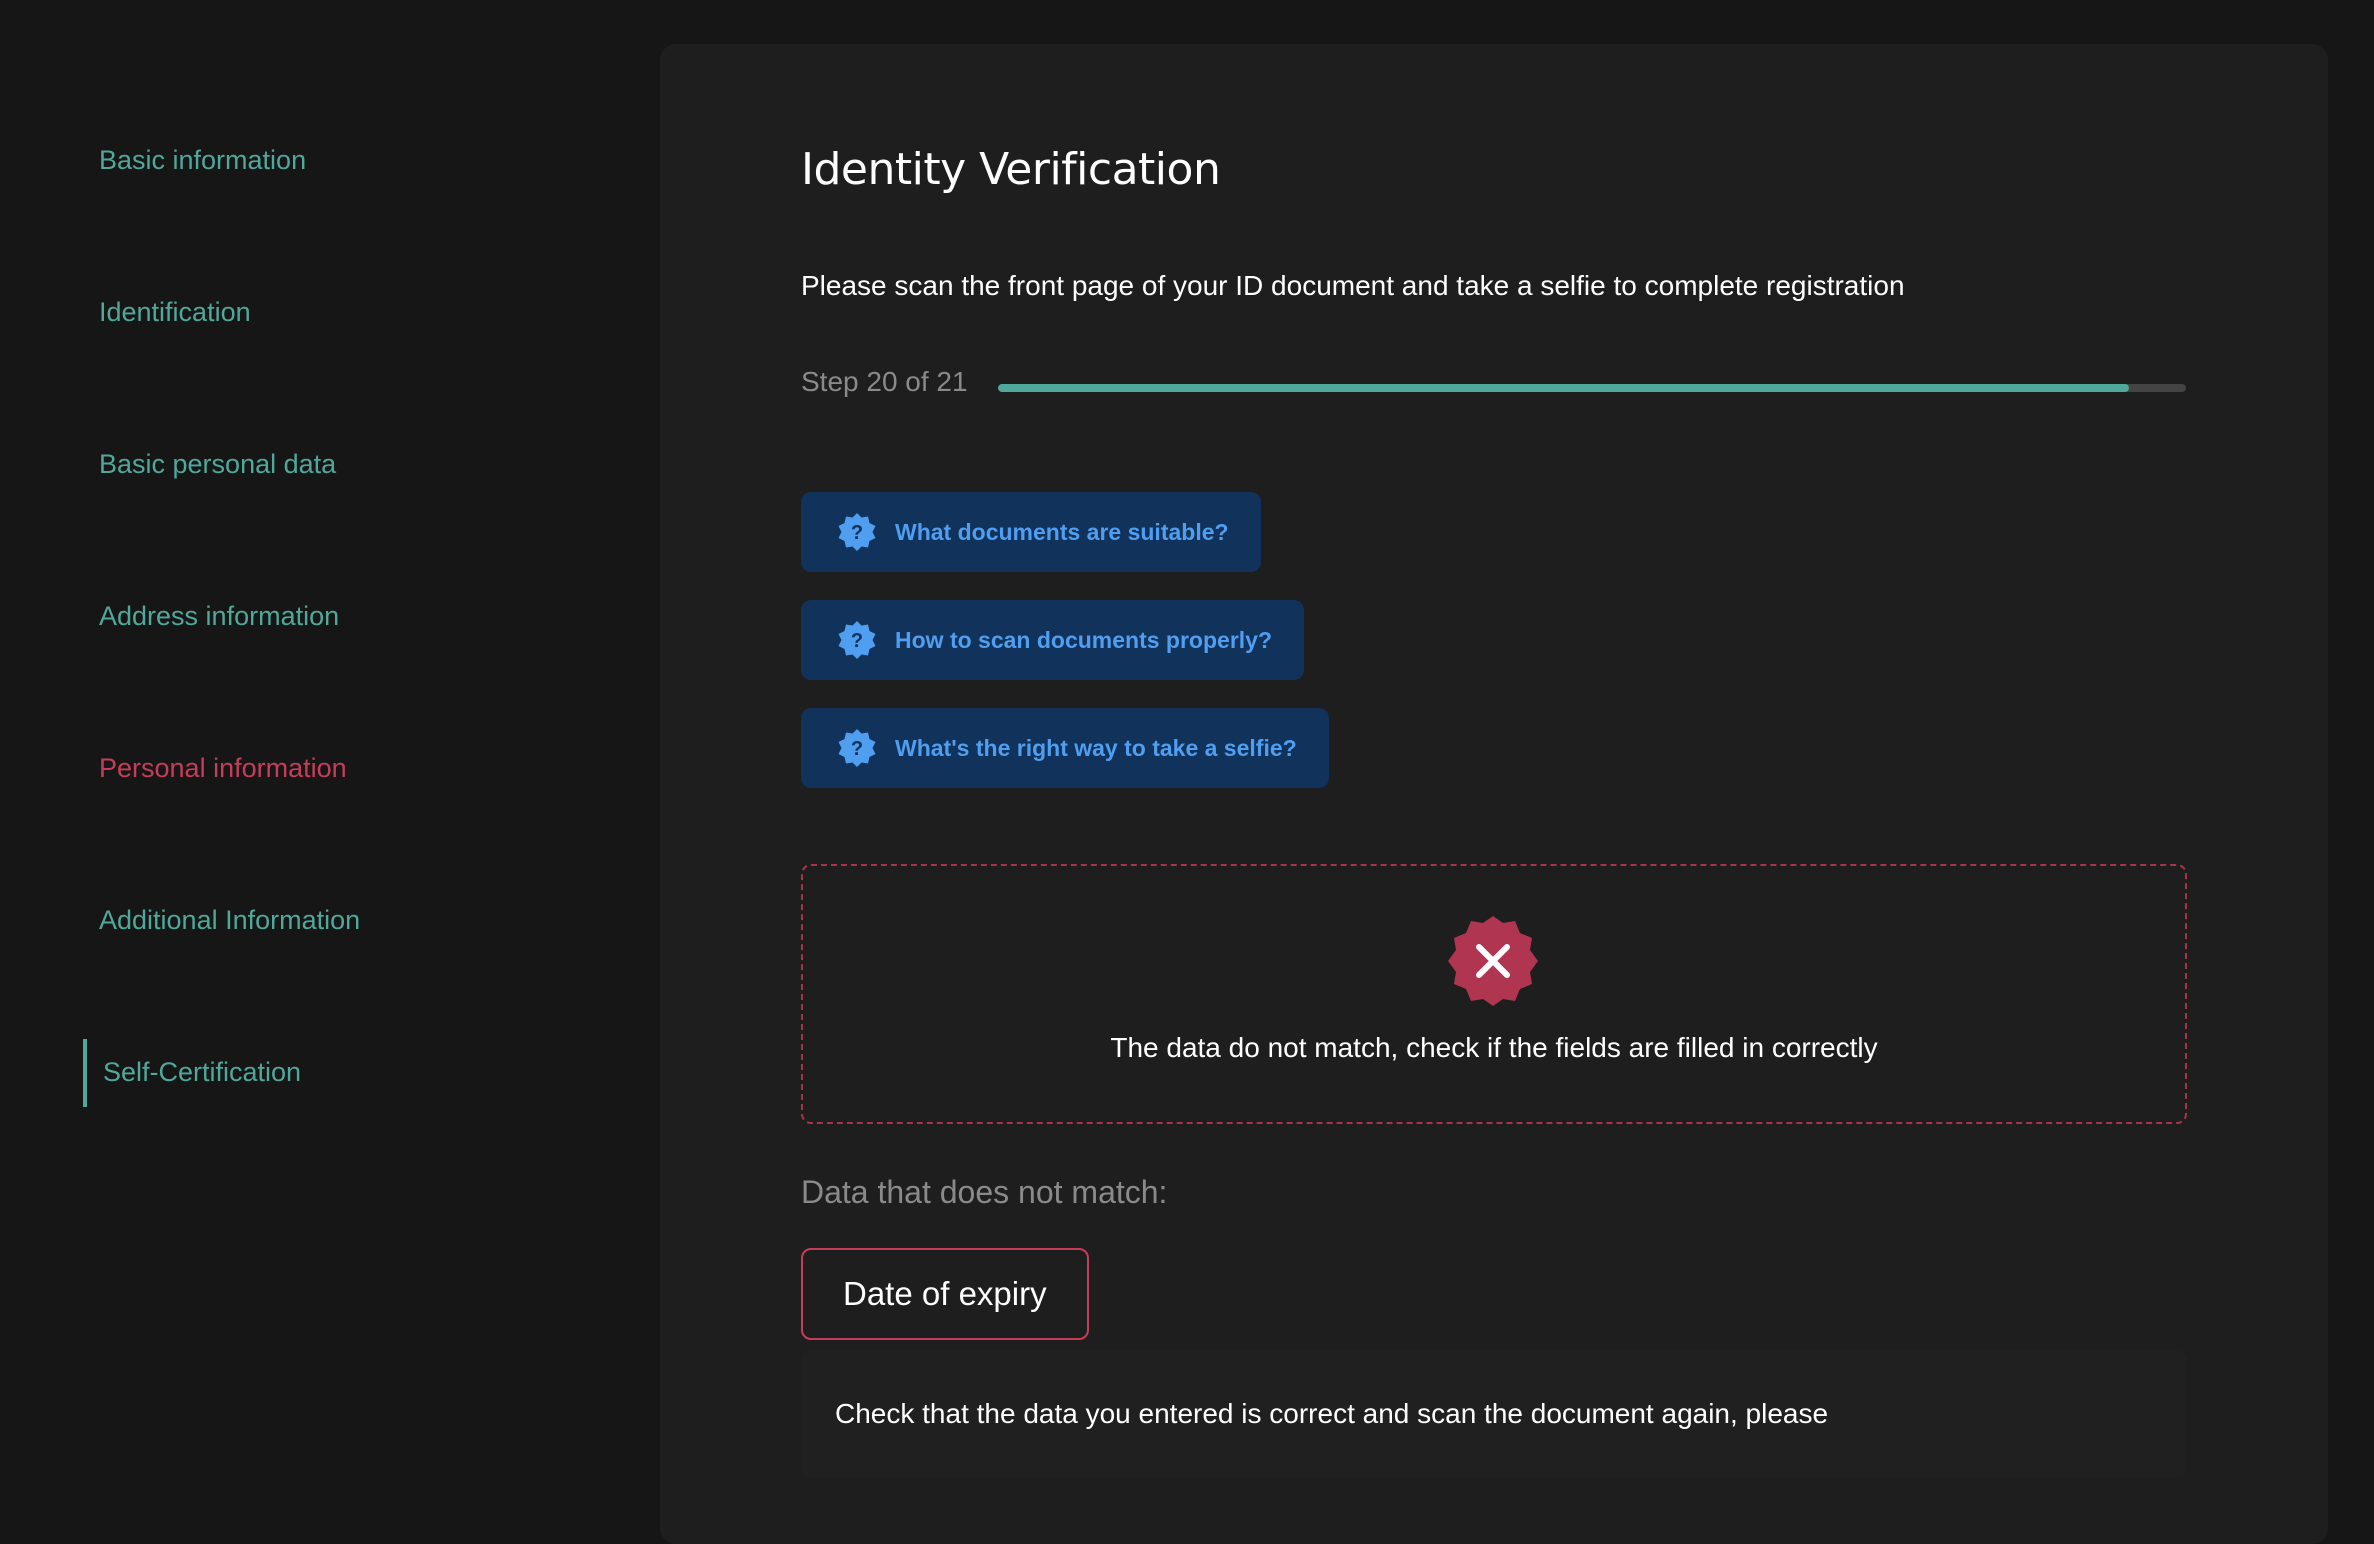 This screenshot has width=2374, height=1544. What do you see at coordinates (85, 1073) in the screenshot?
I see `active-indicator` at bounding box center [85, 1073].